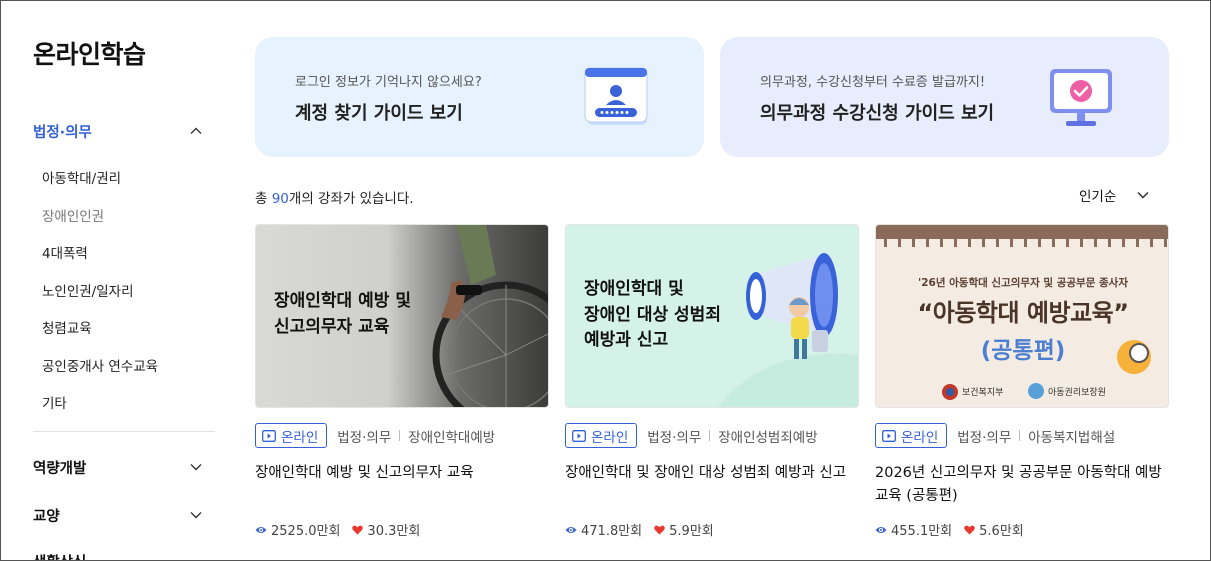  I want to click on course-registration-guide-banner: 의무과정, 수강신청부터 수료증 발급까지! 의무과정 수강신청 가이드 보기, so click(944, 97).